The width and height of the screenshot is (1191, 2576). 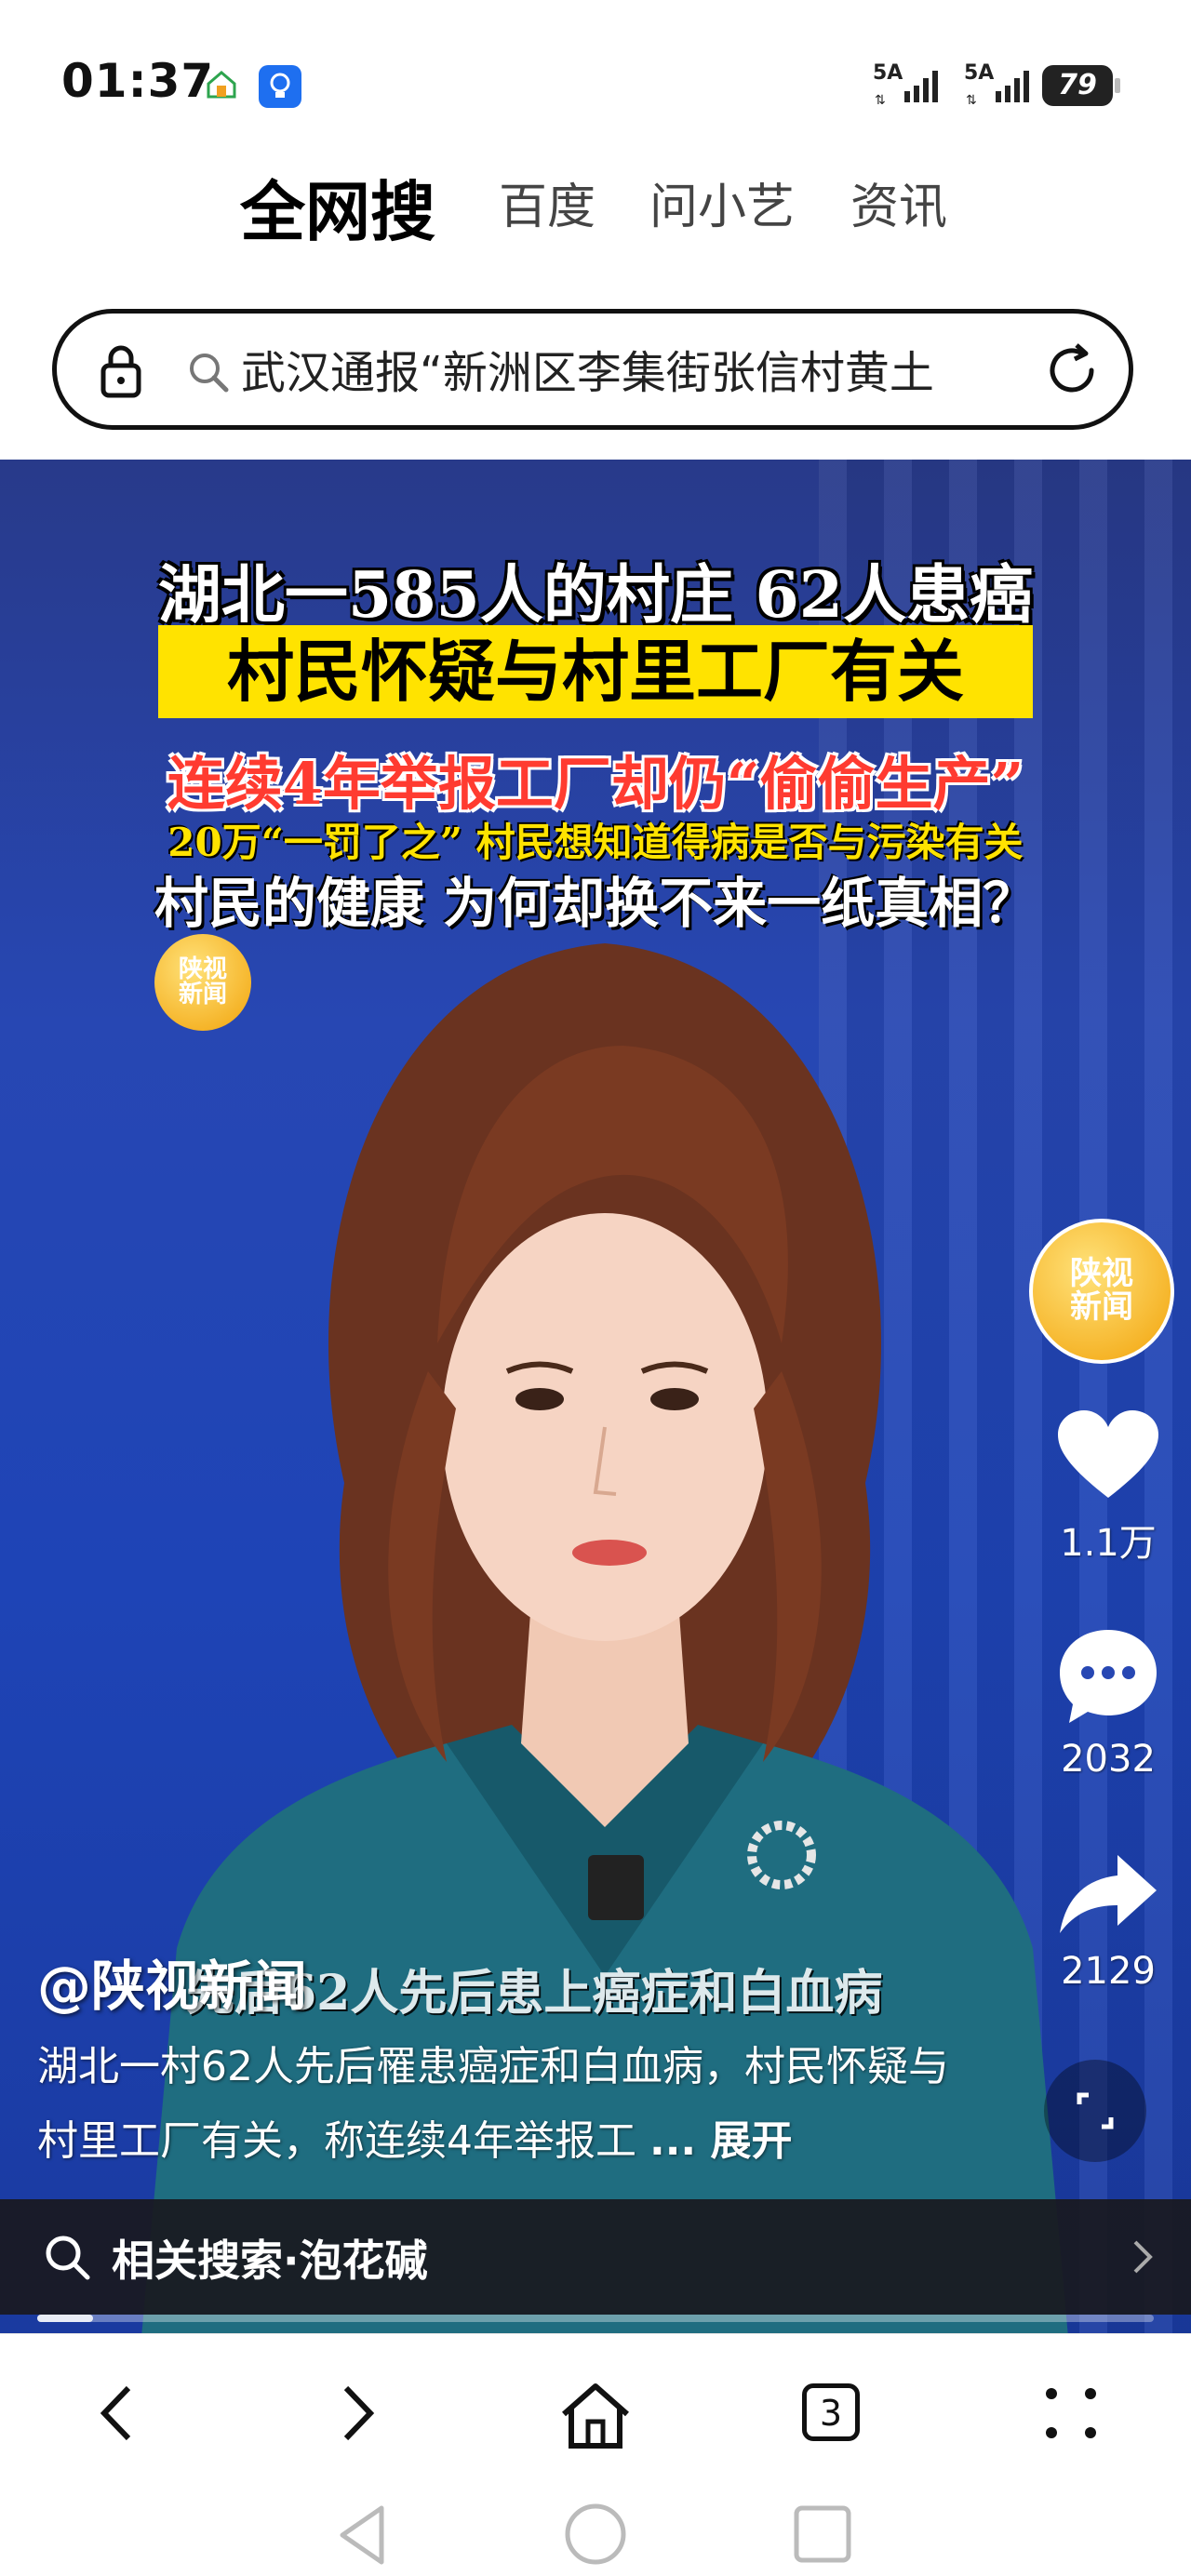 I want to click on heart-icon, so click(x=1108, y=1454).